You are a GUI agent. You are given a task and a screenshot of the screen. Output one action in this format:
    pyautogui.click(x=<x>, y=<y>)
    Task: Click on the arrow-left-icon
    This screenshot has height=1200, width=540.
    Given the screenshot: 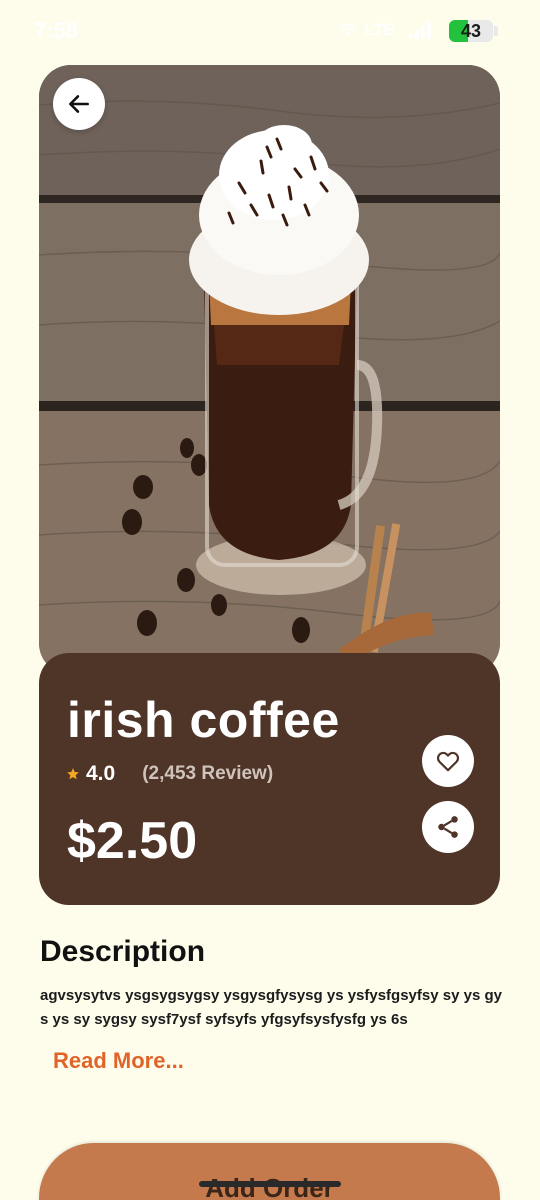 What is the action you would take?
    pyautogui.click(x=79, y=104)
    